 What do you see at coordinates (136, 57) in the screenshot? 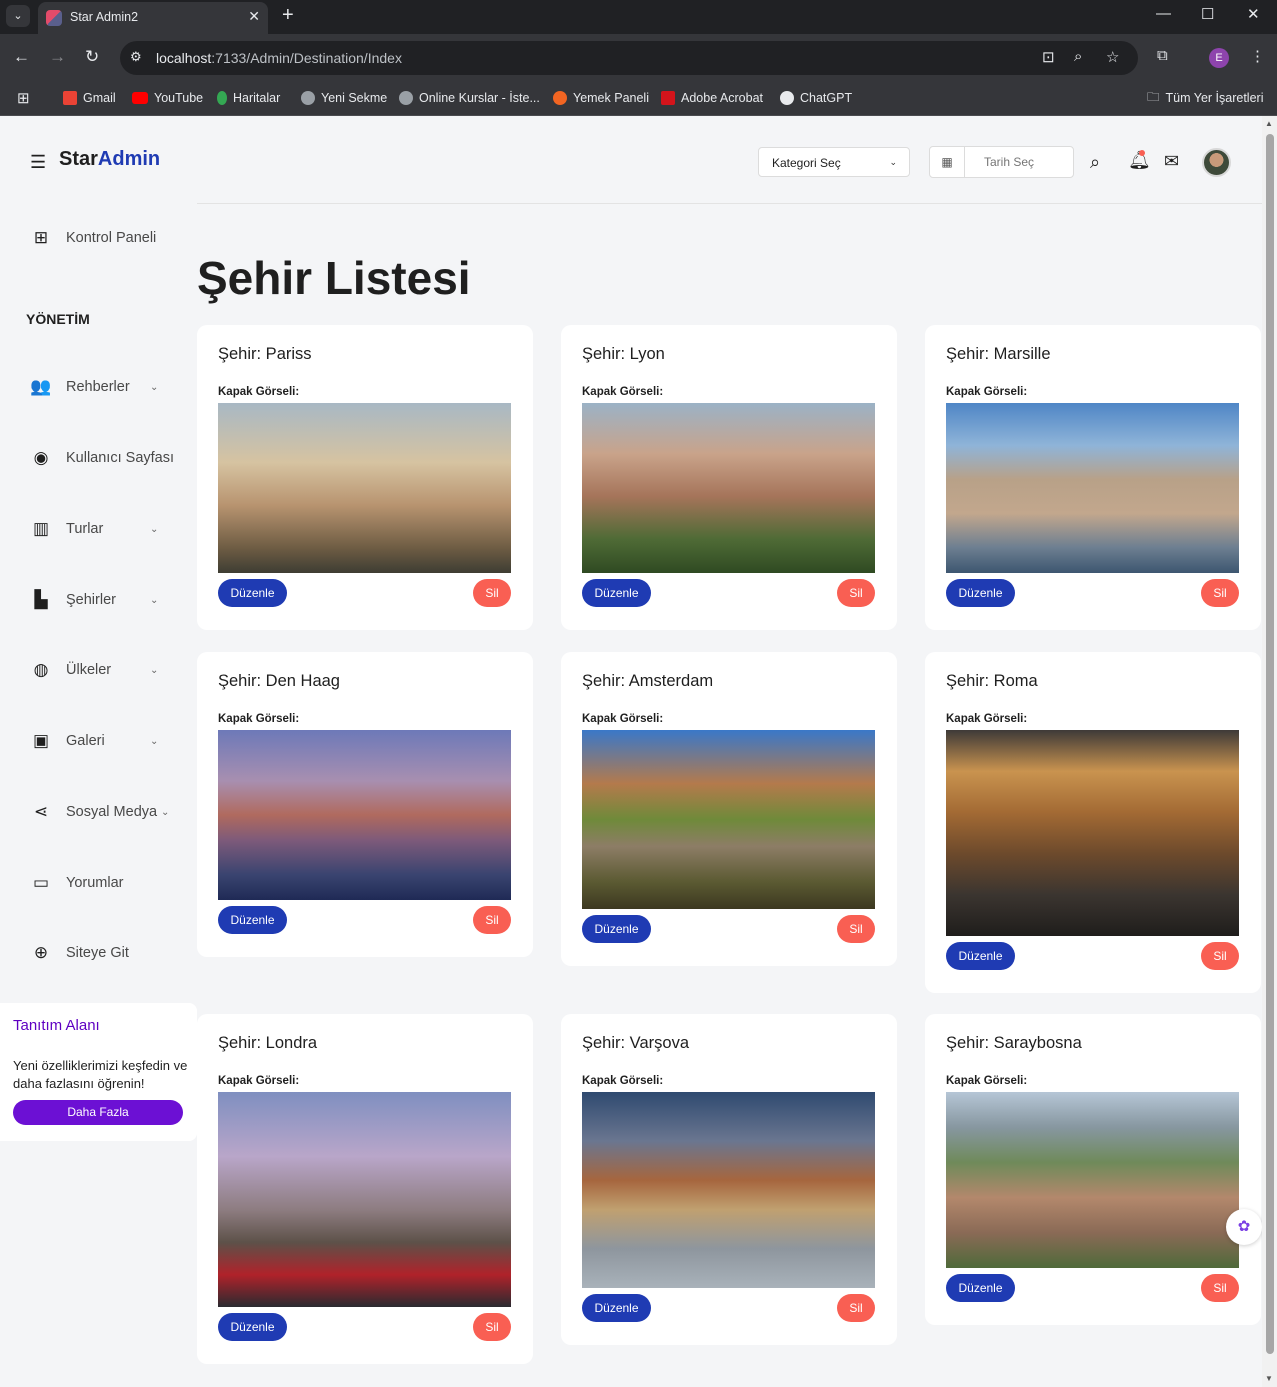
I see `site-info-icon: ⚙` at bounding box center [136, 57].